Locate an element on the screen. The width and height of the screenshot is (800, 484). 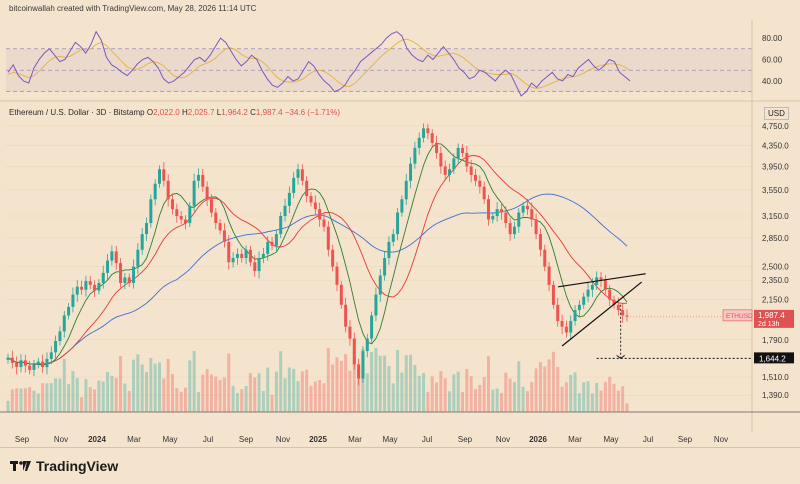
symbol-title: Ethereum / U.S. Dollar · 3D · Bitstamp is located at coordinates (77, 112).